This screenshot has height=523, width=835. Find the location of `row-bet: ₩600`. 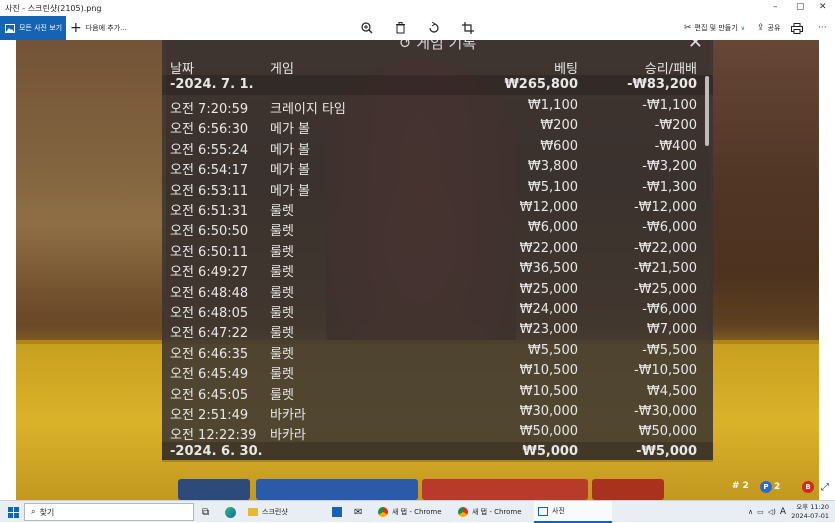

row-bet: ₩600 is located at coordinates (559, 146).